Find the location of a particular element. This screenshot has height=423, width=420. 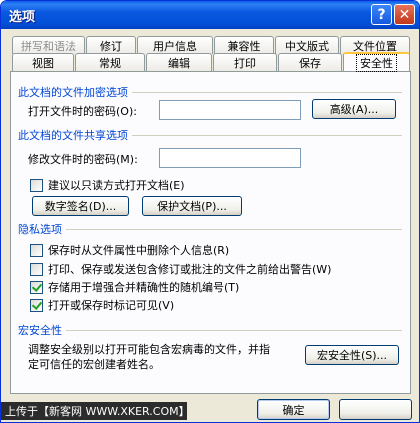

ok-button: 确定 is located at coordinates (293, 409).